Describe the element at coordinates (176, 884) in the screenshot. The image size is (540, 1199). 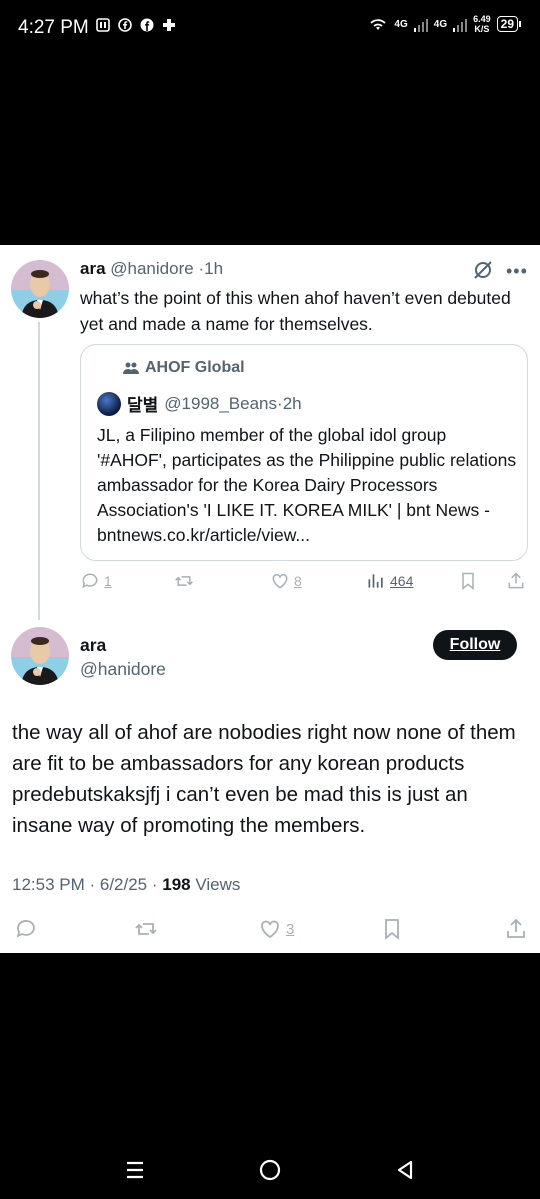
I see `views-count: 198` at that location.